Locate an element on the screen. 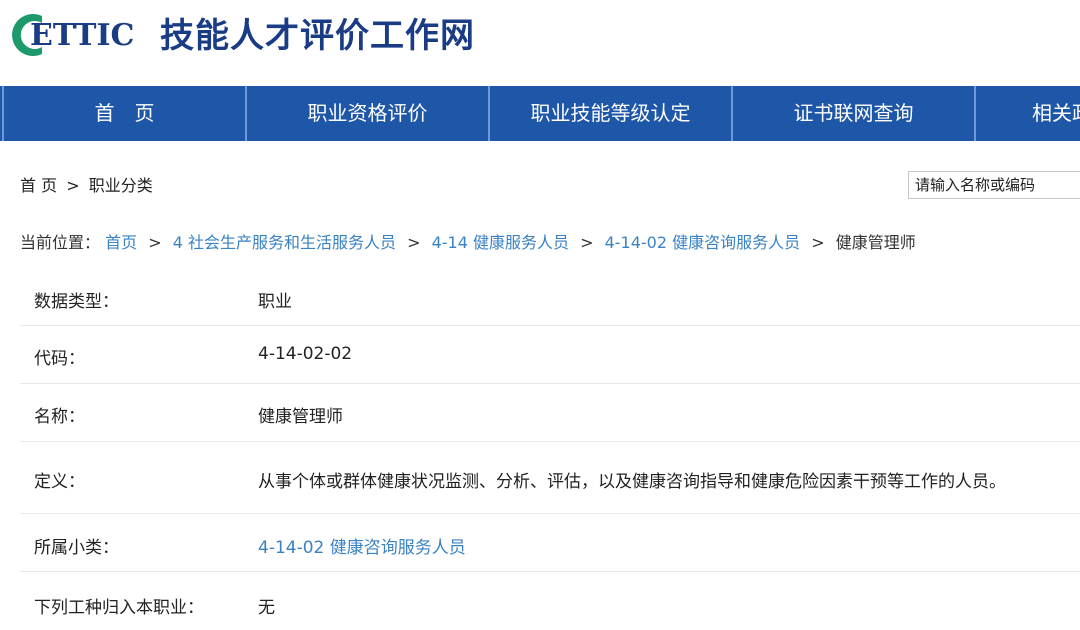  detail-label: 代码： is located at coordinates (59, 359).